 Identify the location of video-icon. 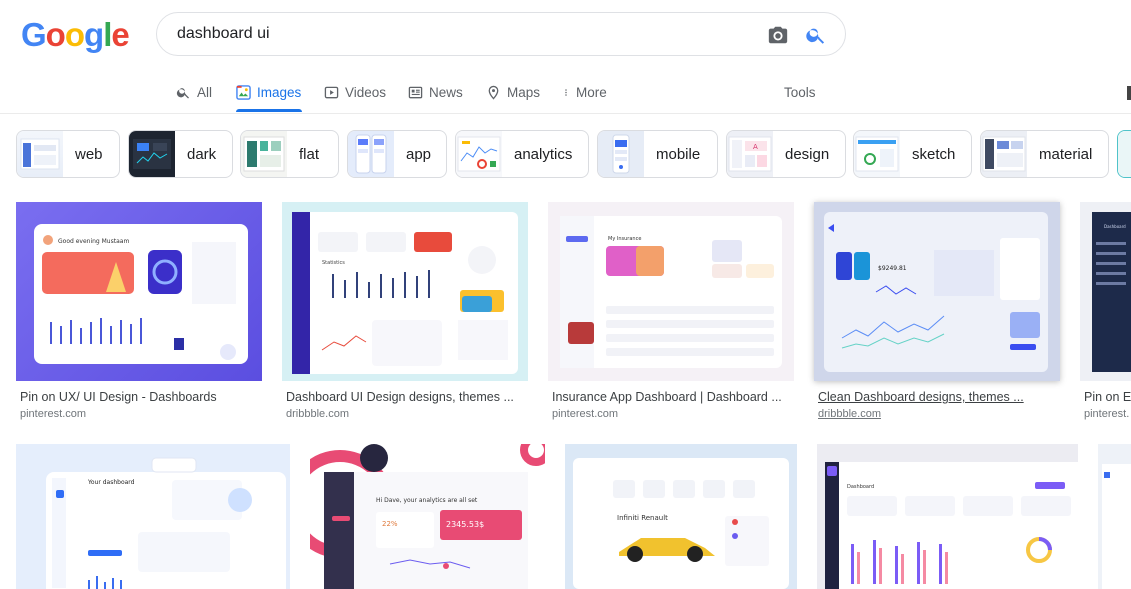
(331, 92).